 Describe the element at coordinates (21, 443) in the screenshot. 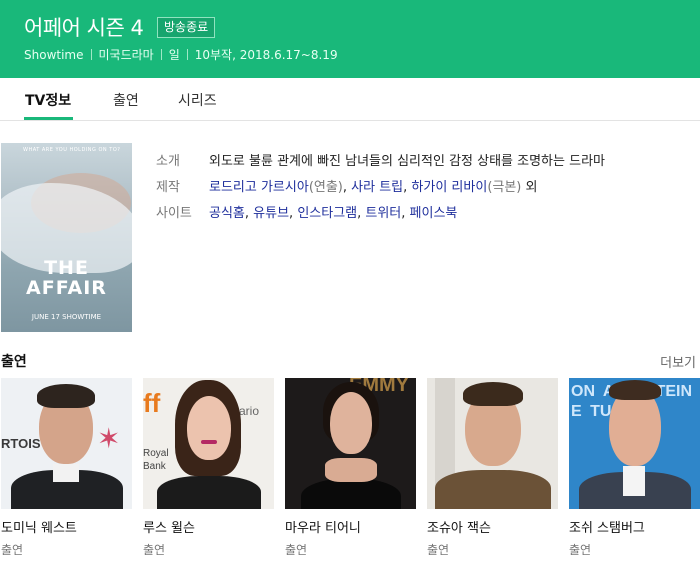

I see `photo-bg-text: RTOIS` at that location.